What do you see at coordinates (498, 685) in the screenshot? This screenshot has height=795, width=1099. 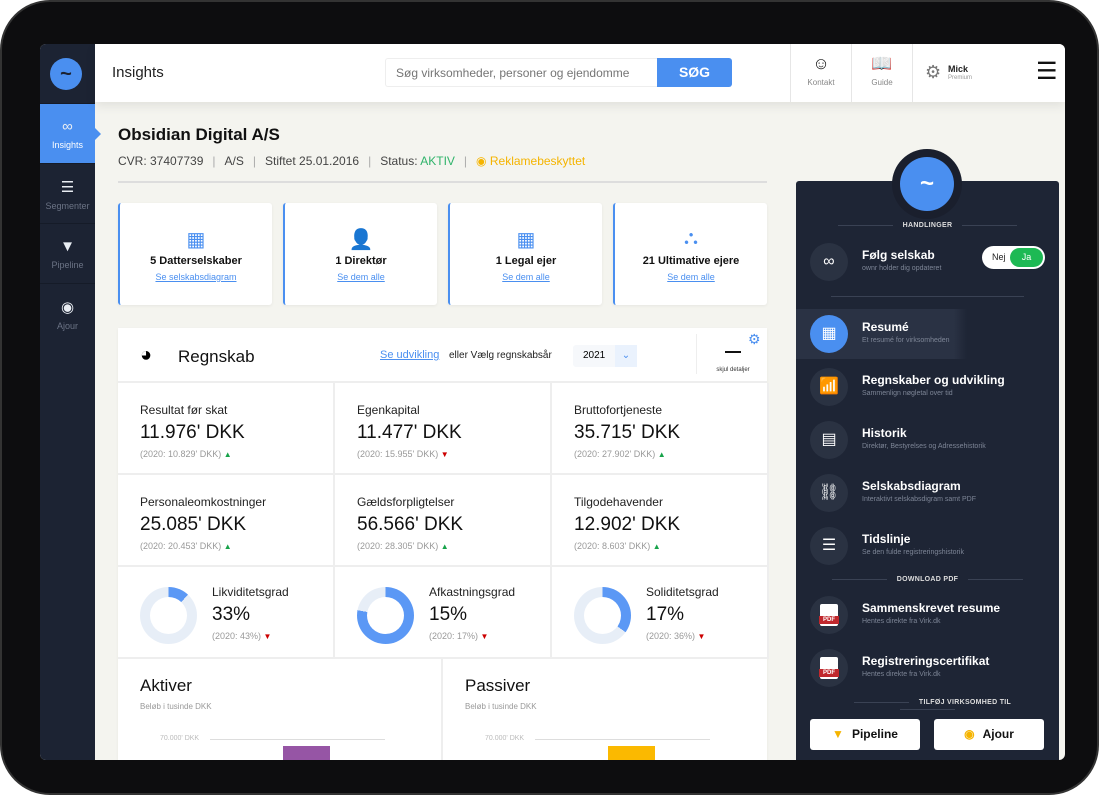 I see `chart-title: Passiver` at bounding box center [498, 685].